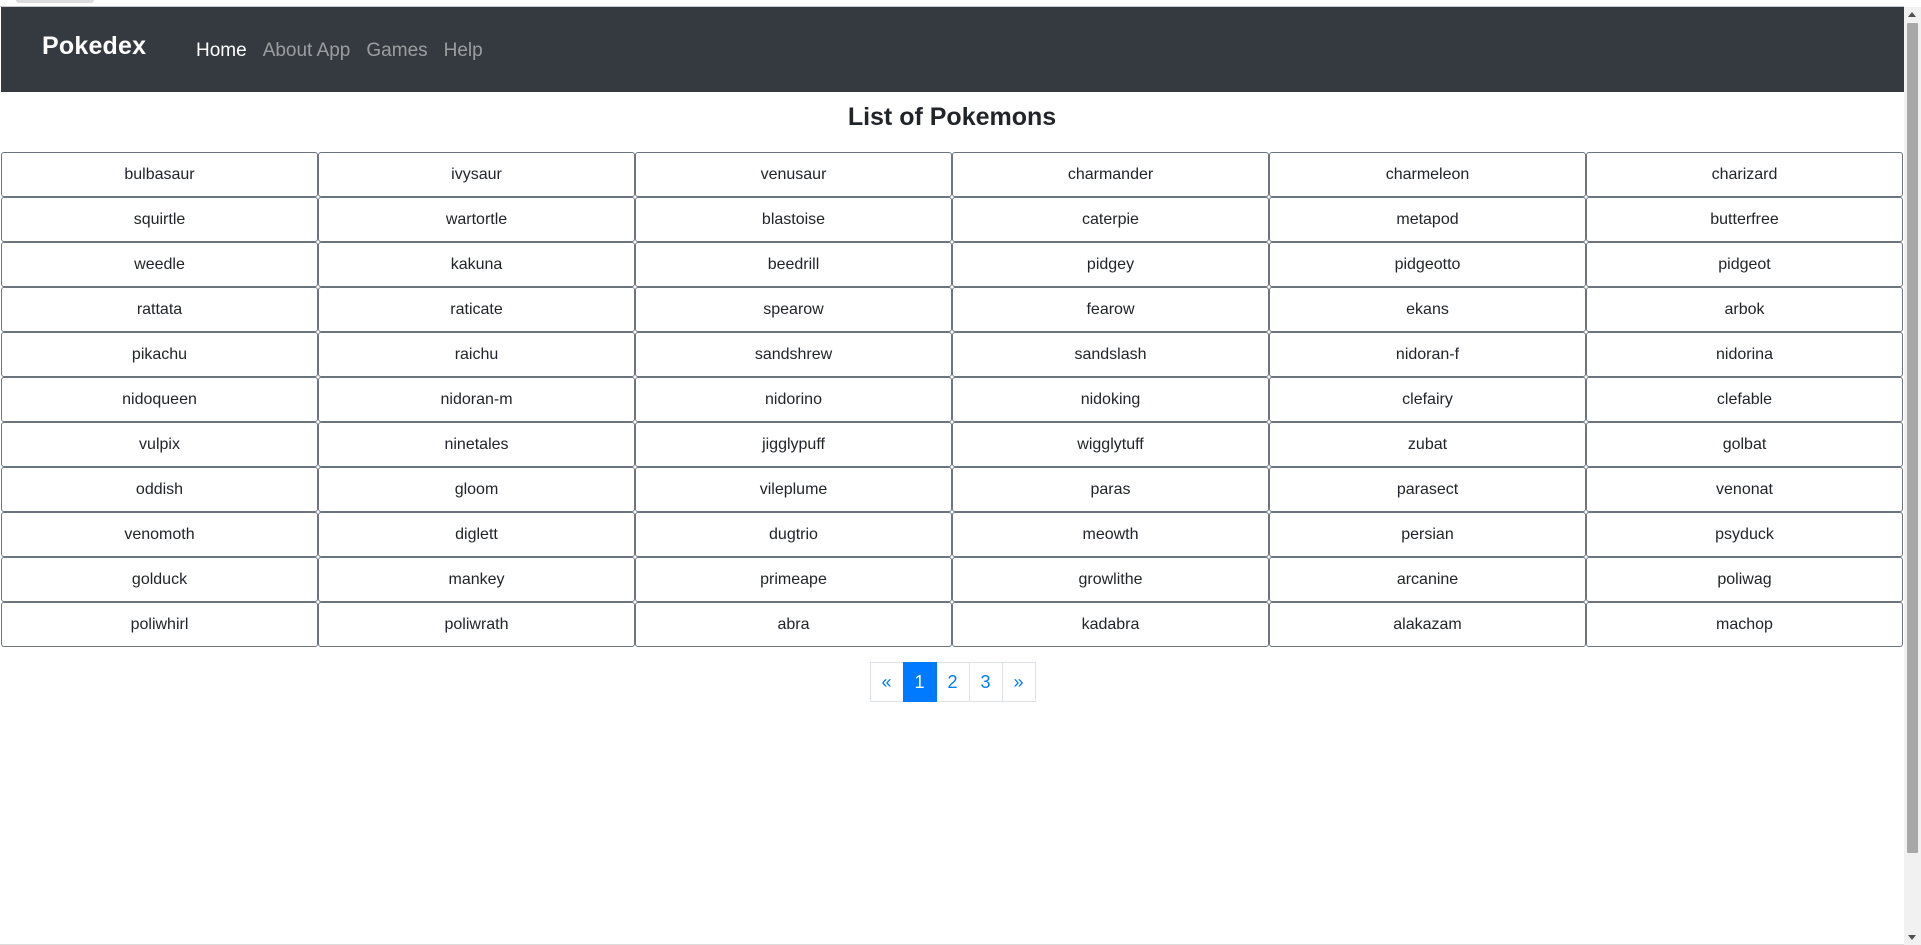  What do you see at coordinates (793, 444) in the screenshot?
I see `pokemon-cell: jigglypuff` at bounding box center [793, 444].